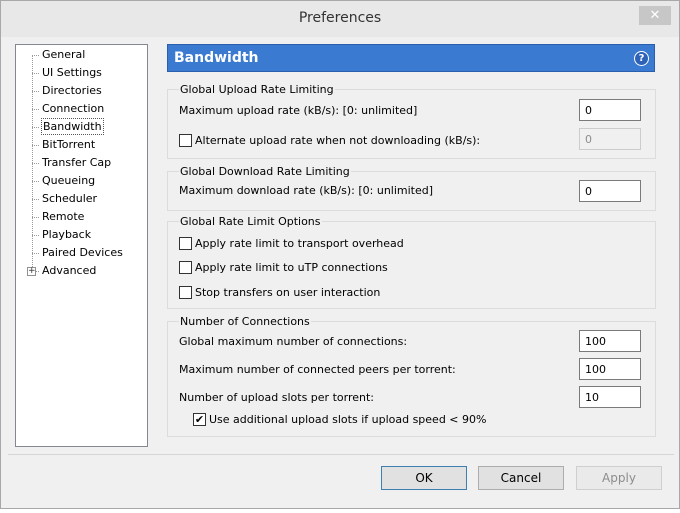  What do you see at coordinates (216, 58) in the screenshot?
I see `section-title: Bandwidth` at bounding box center [216, 58].